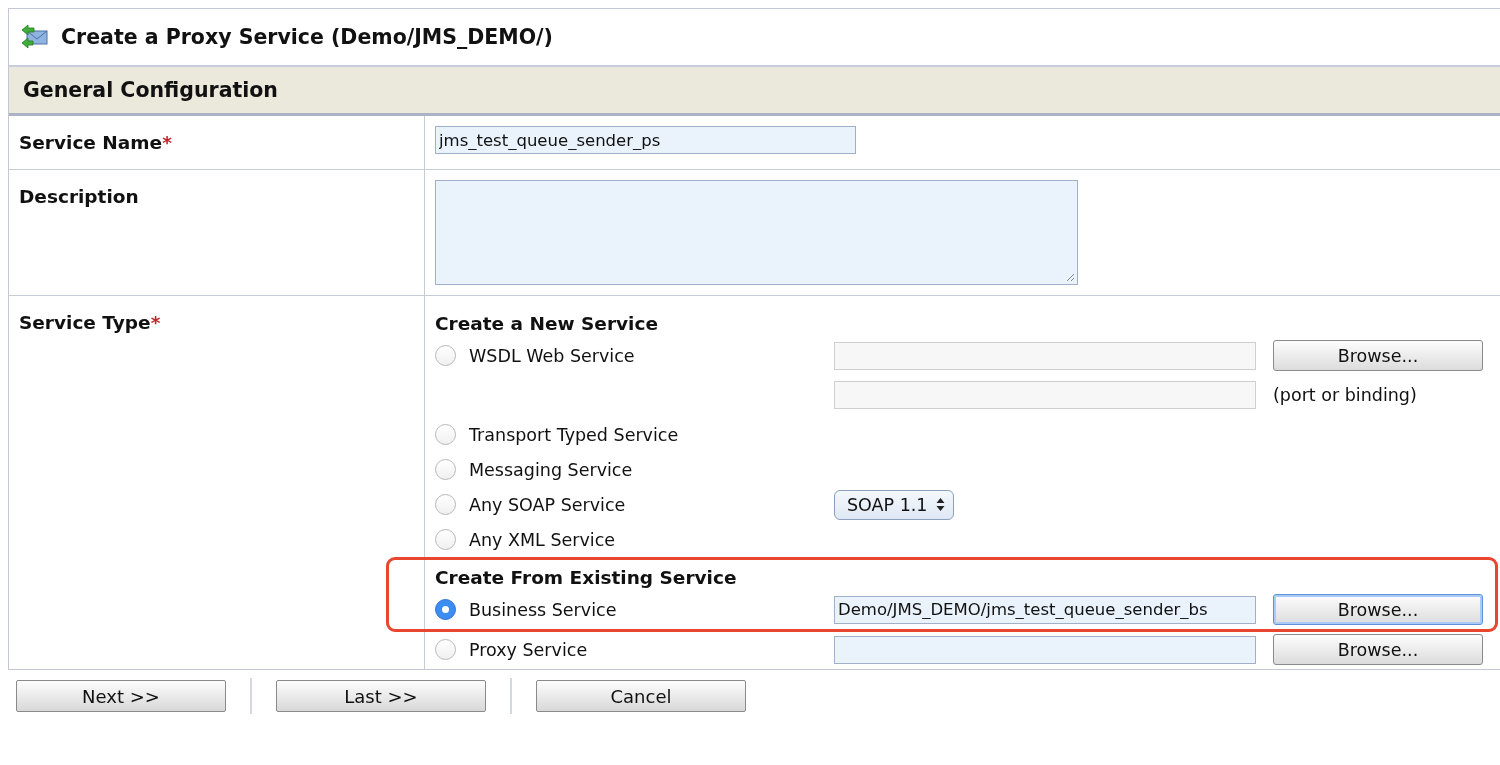 This screenshot has height=765, width=1500. I want to click on field-label: Description, so click(79, 196).